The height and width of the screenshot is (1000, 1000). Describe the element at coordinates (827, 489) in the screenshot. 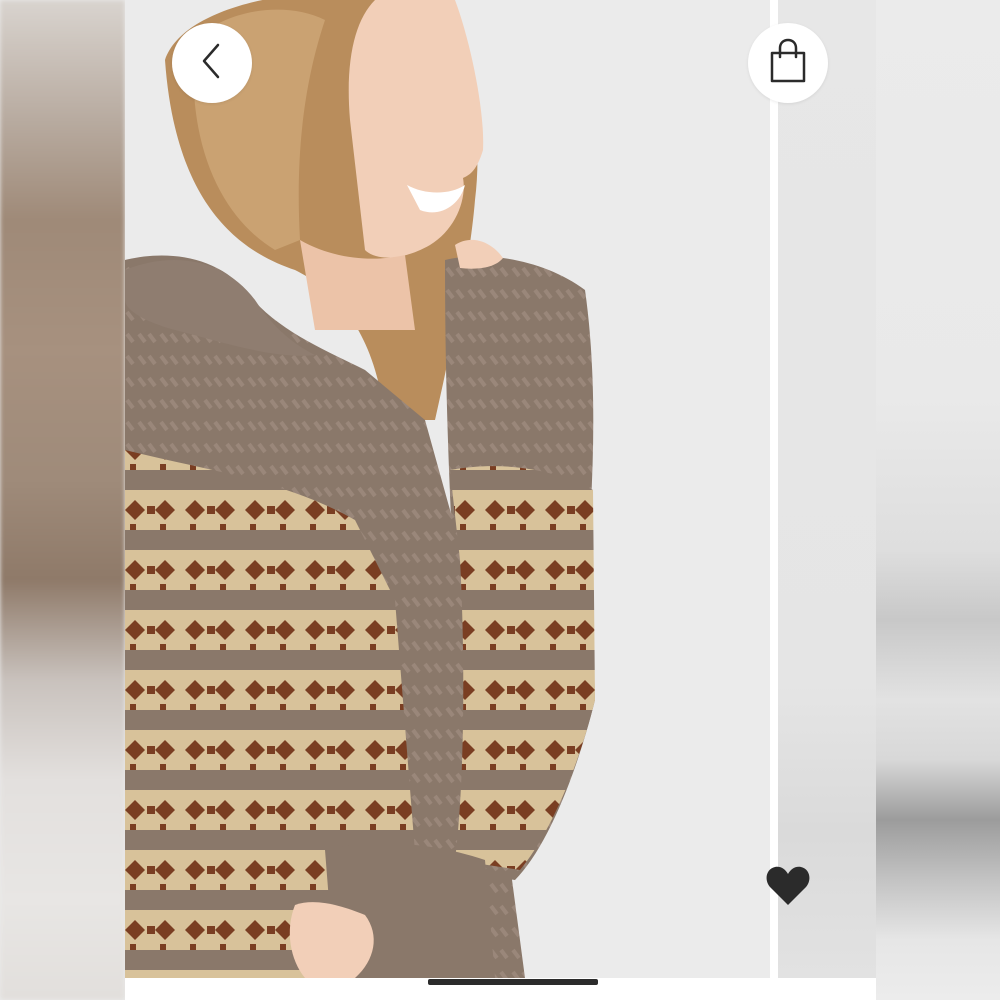

I see `next-image-preview` at that location.